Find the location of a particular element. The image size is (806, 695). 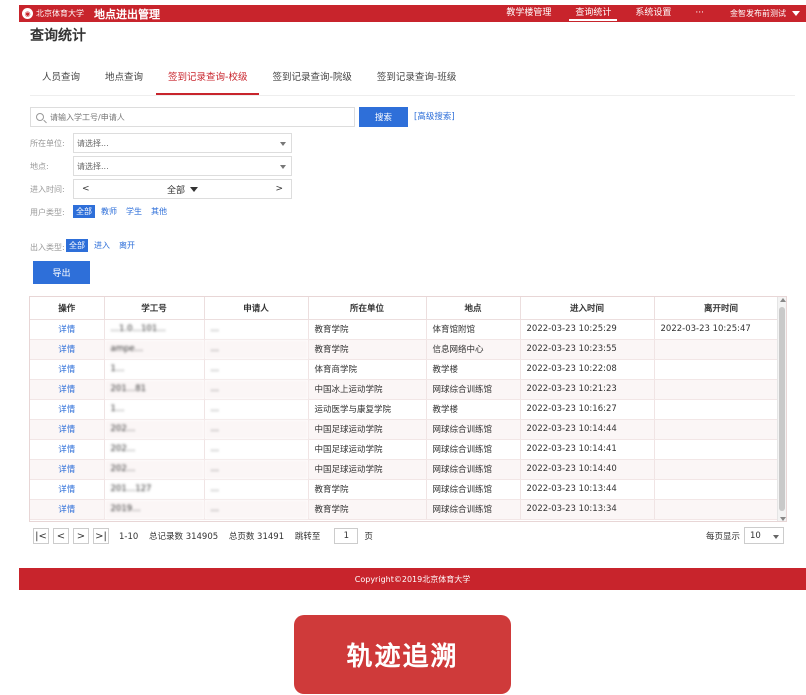

page-number-input: 1 is located at coordinates (346, 536).